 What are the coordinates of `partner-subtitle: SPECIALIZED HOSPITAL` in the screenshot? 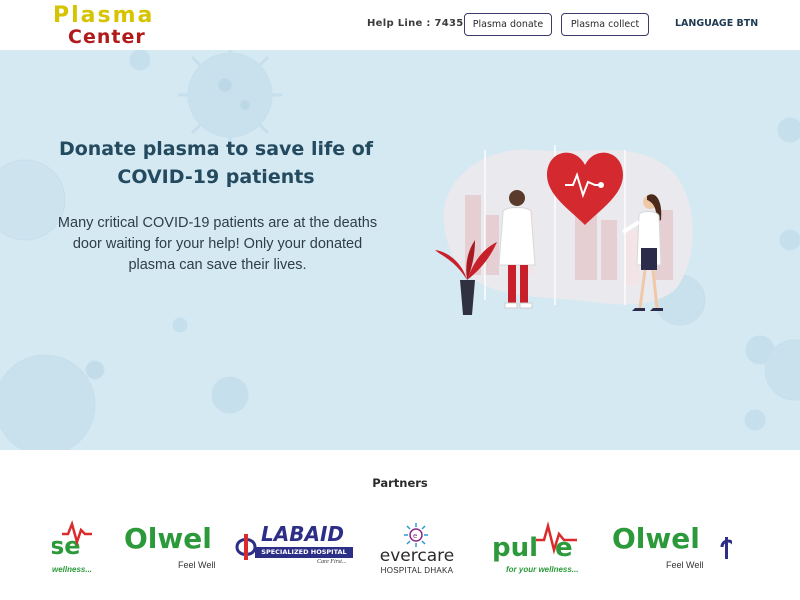 It's located at (304, 552).